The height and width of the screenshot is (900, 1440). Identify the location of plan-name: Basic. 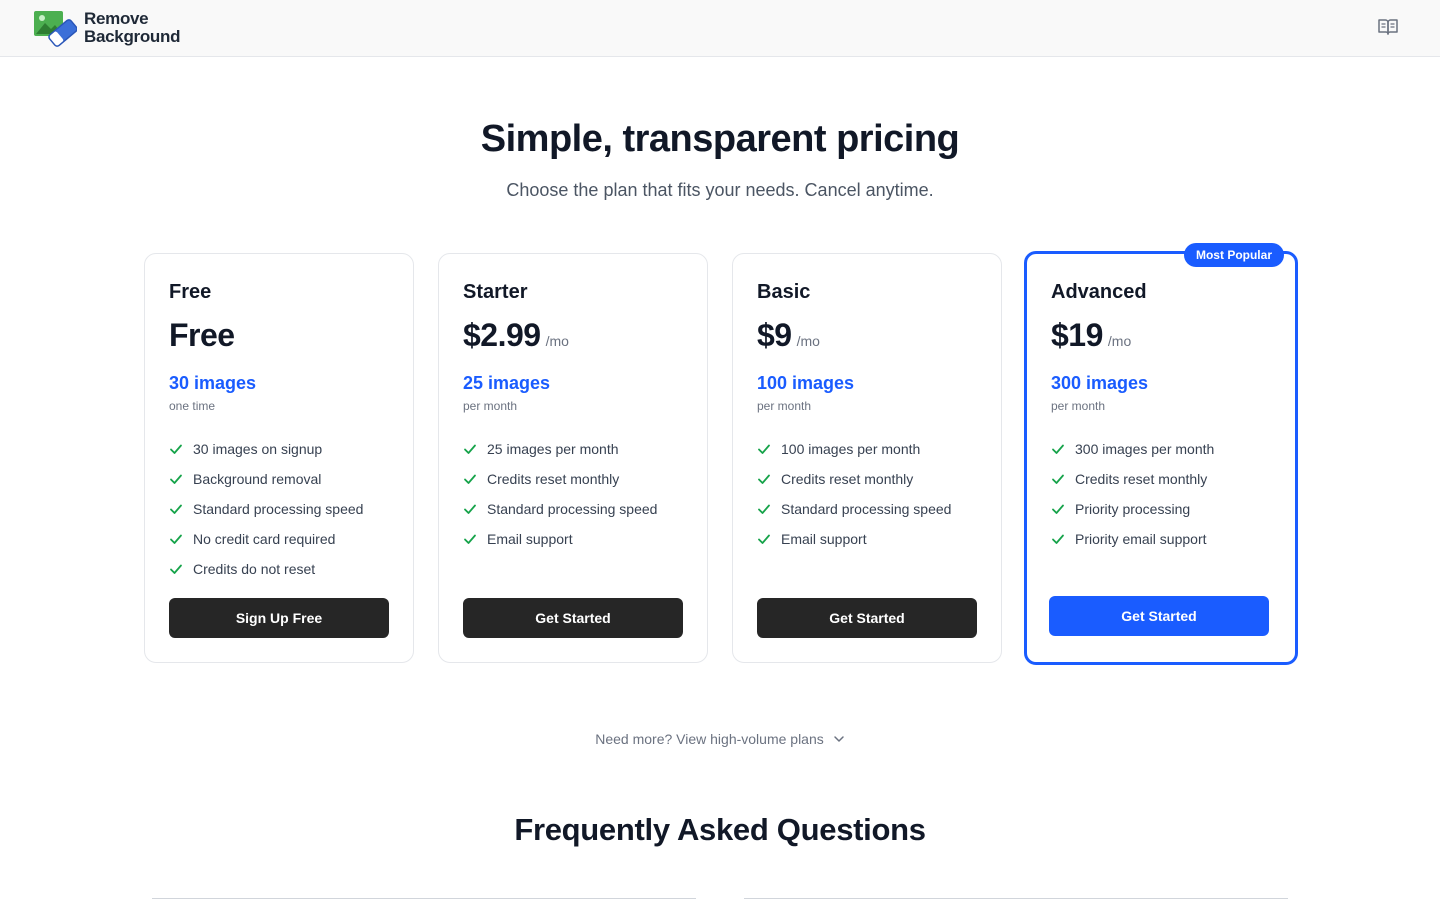
(784, 292).